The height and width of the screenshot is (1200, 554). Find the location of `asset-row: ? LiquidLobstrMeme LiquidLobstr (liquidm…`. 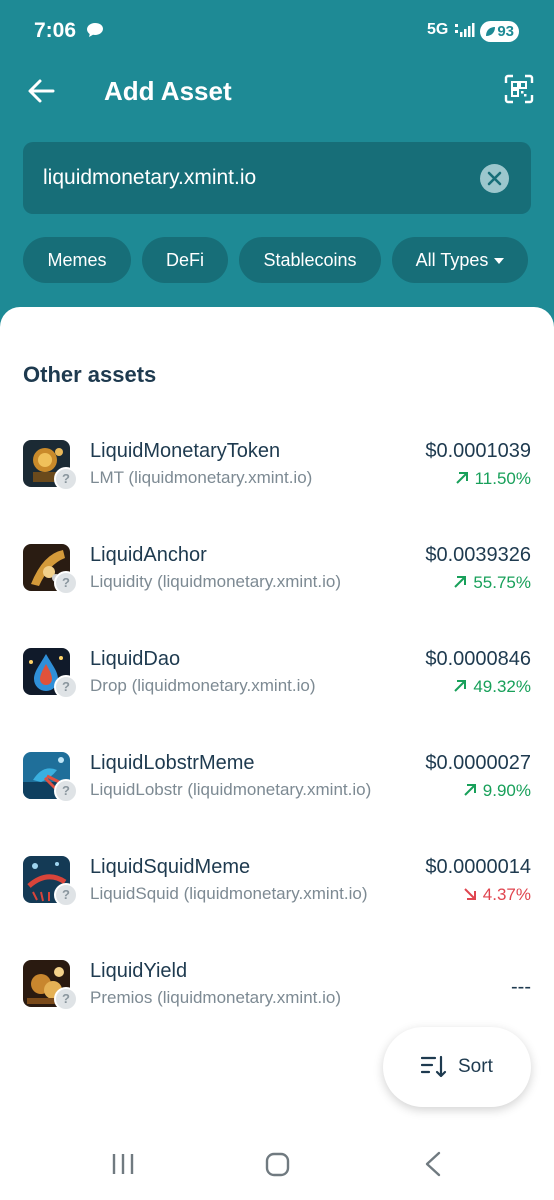

asset-row: ? LiquidLobstrMeme LiquidLobstr (liquidm… is located at coordinates (277, 797).